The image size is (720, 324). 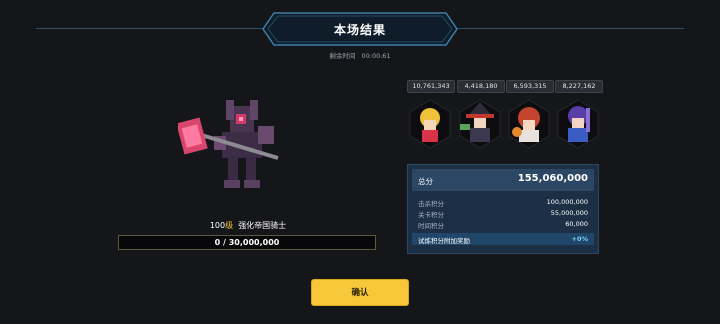 What do you see at coordinates (481, 86) in the screenshot?
I see `party-damage-2: 4,418,180` at bounding box center [481, 86].